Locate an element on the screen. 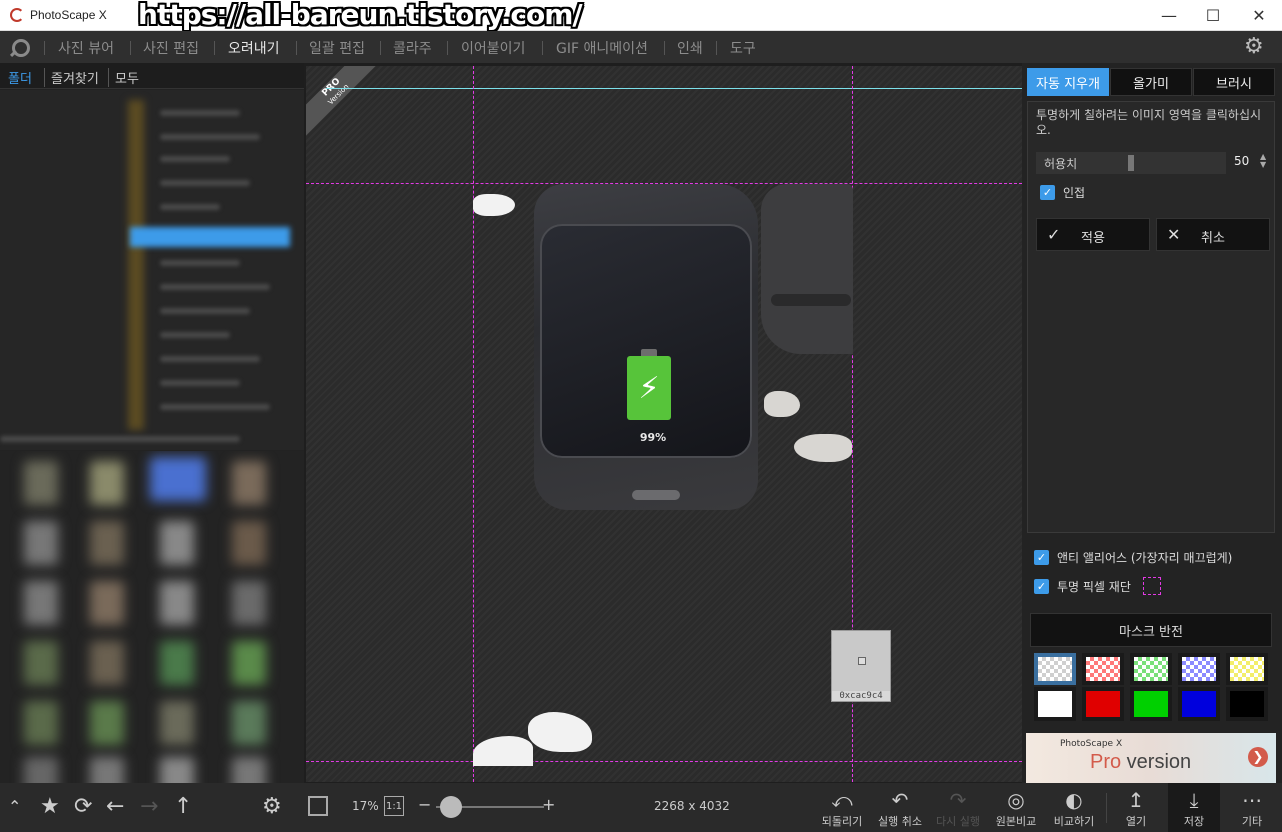  pro-version-banner: PhotoScape X Pro version ❯ is located at coordinates (1151, 758).